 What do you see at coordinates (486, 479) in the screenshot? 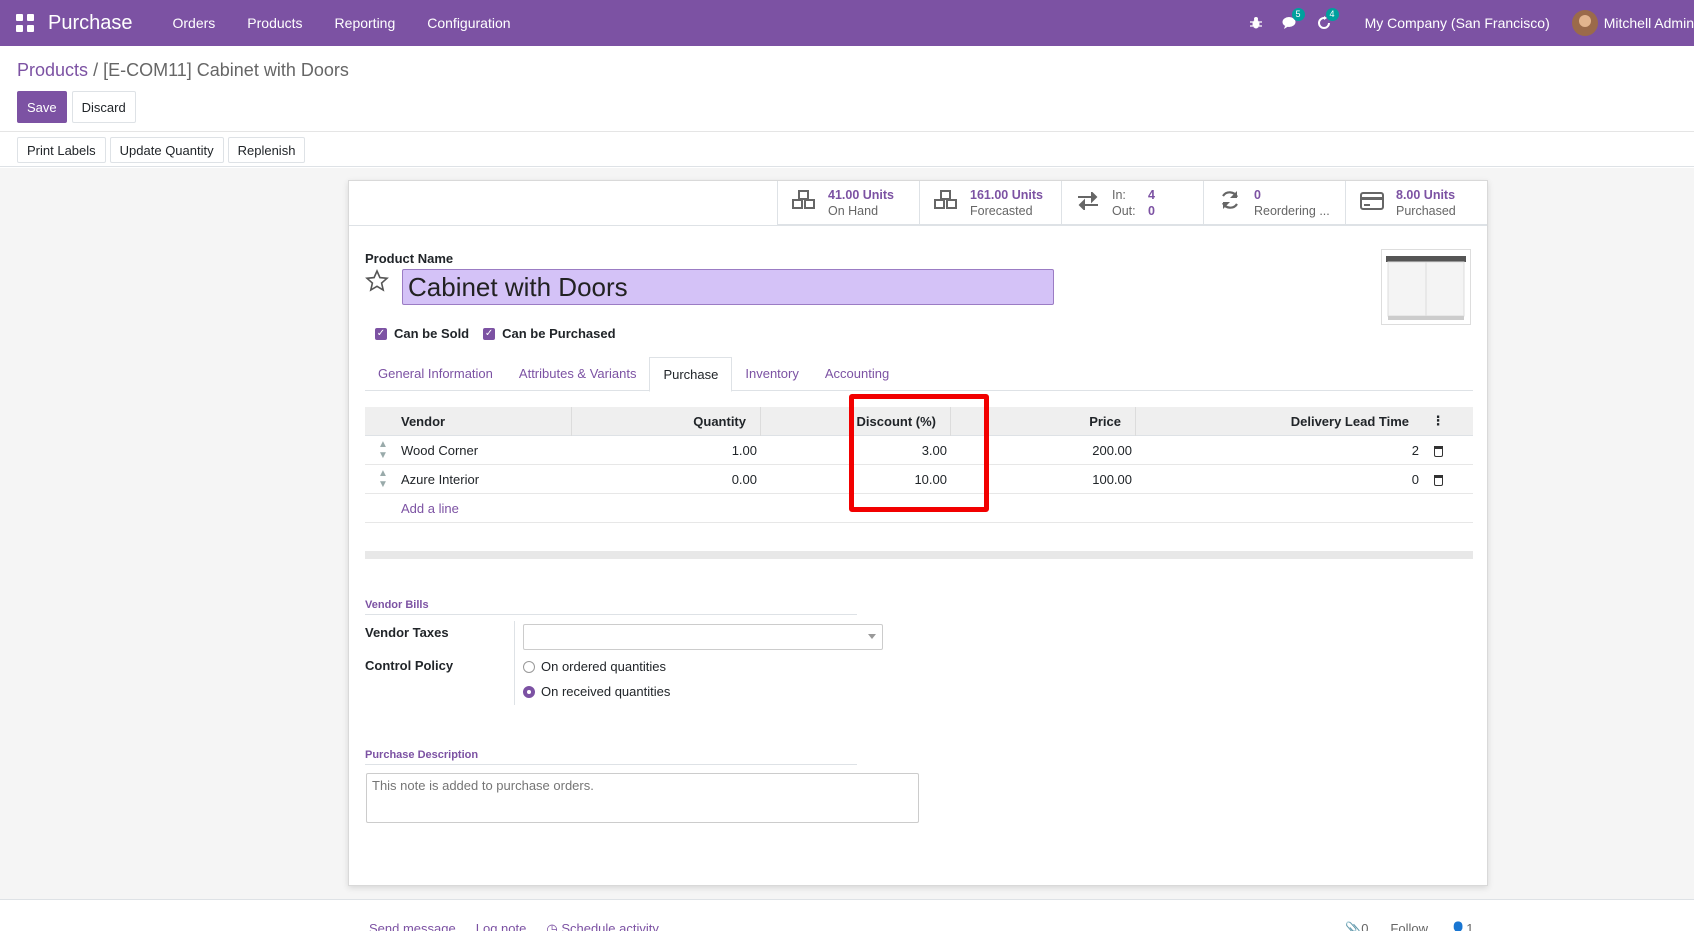
I see `cell-vendor: Azure Interior` at bounding box center [486, 479].